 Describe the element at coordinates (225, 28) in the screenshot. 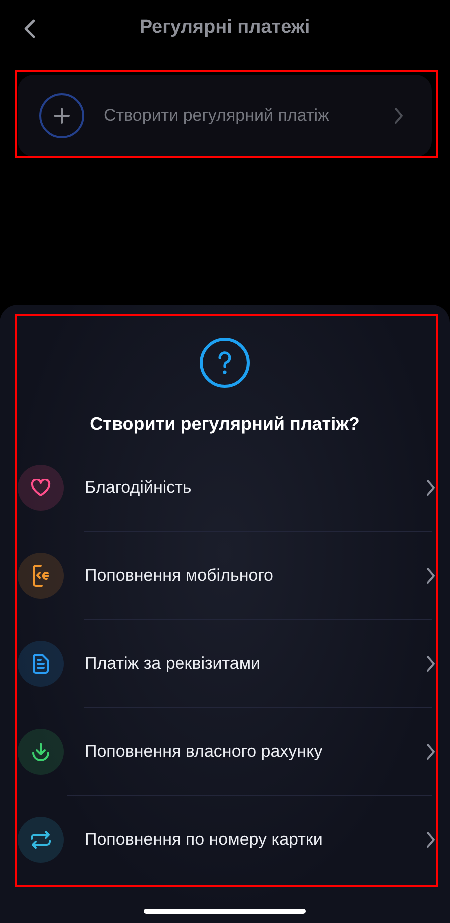

I see `screen-title: Регулярні платежі` at that location.